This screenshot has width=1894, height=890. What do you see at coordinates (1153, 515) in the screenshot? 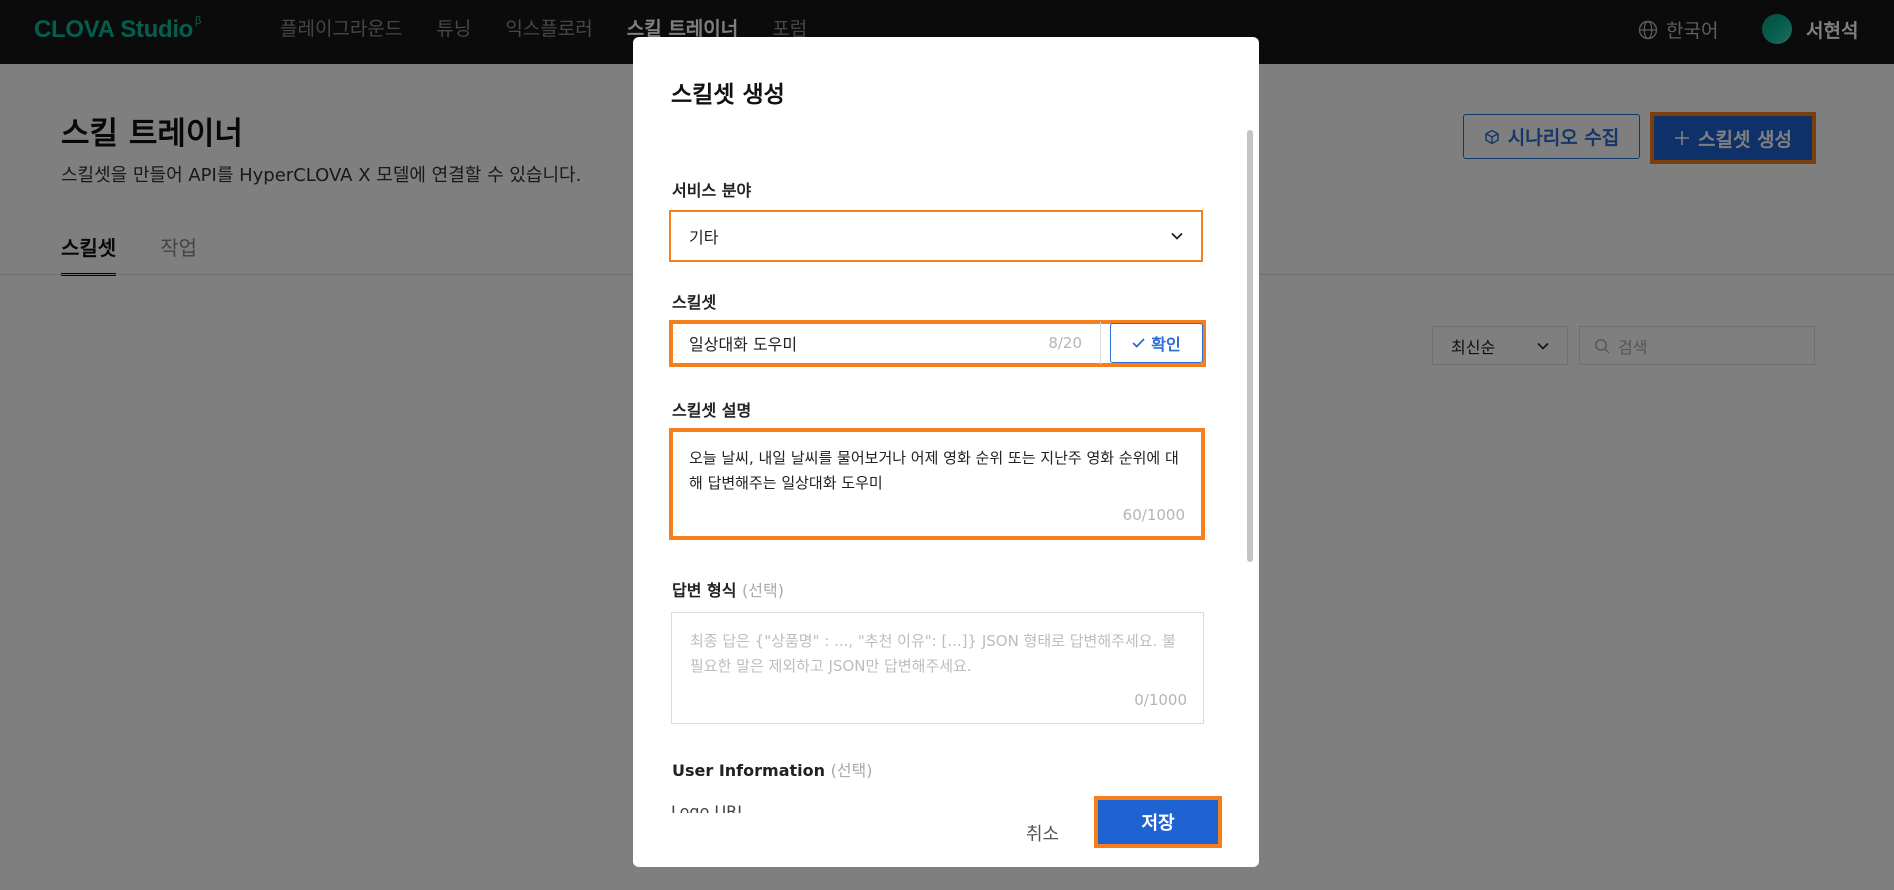
I see `description-count: 60/1000` at bounding box center [1153, 515].